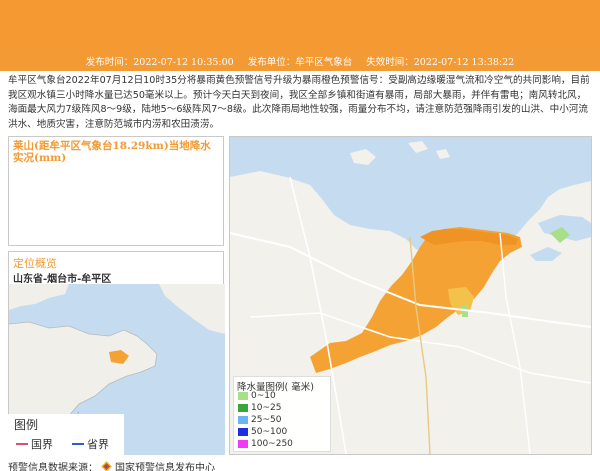 Image resolution: width=600 pixels, height=471 pixels. What do you see at coordinates (62, 279) in the screenshot?
I see `location-region: 山东省-烟台市-牟平区` at bounding box center [62, 279].